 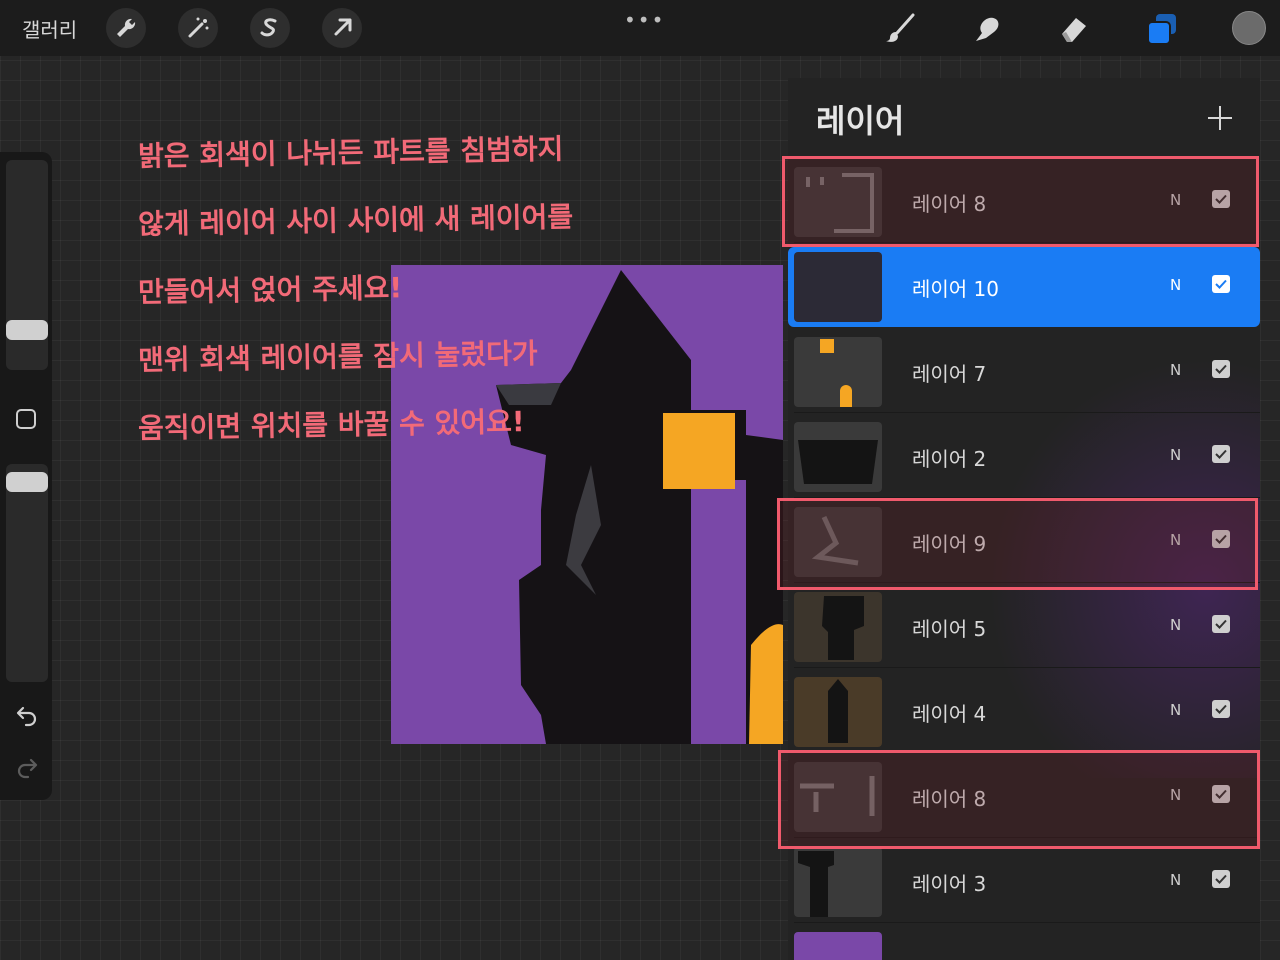 I want to click on annotation-line: 밝은 회색이 나뉘든 파트를 침범하지, so click(x=350, y=152).